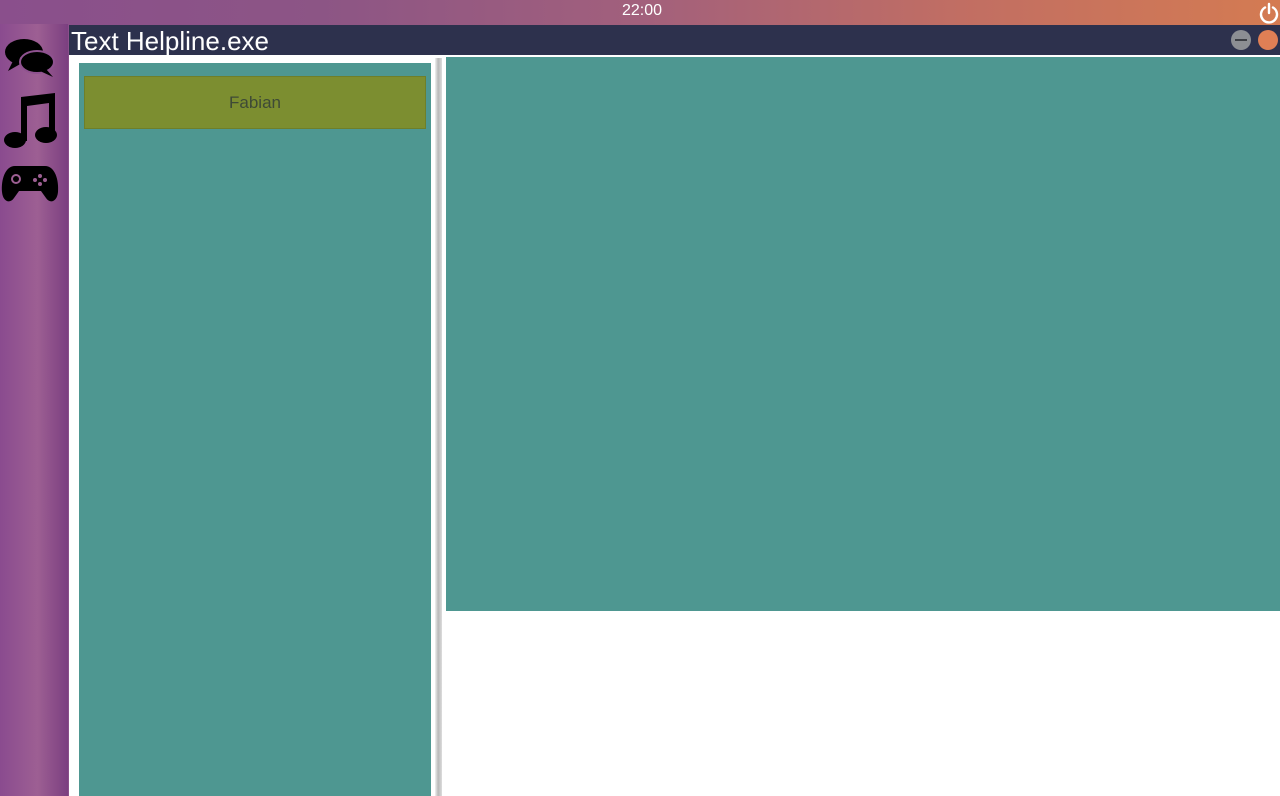 This screenshot has width=1280, height=796. What do you see at coordinates (31, 120) in the screenshot?
I see `music-note-icon` at bounding box center [31, 120].